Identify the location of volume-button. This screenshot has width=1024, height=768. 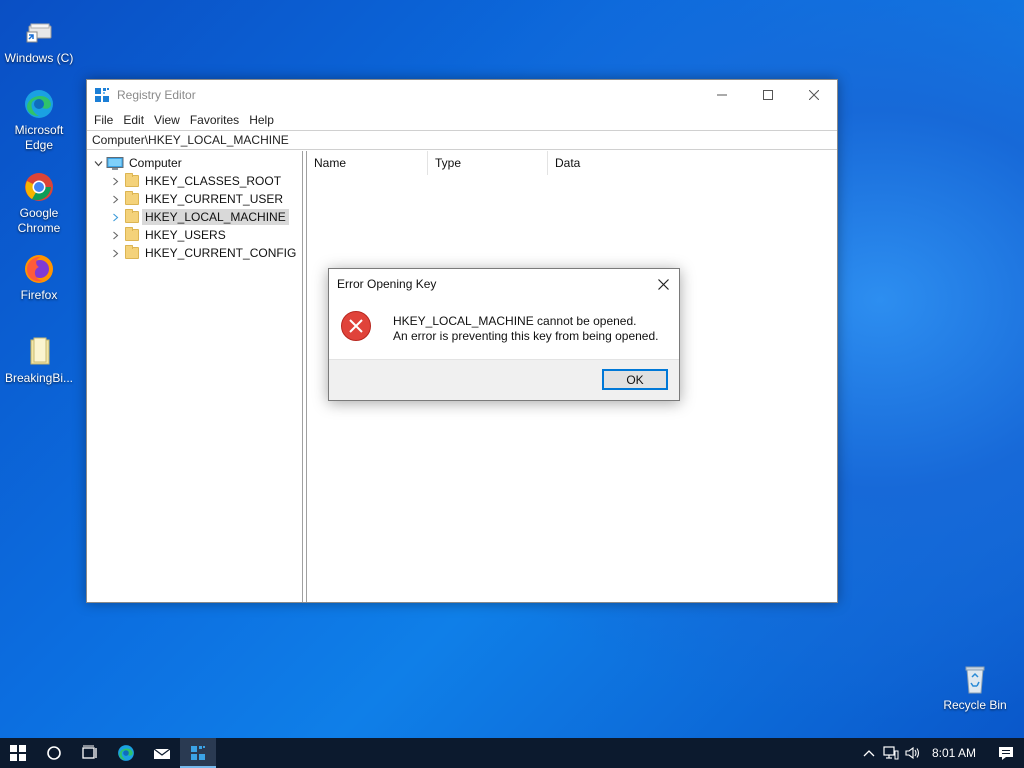
(913, 753).